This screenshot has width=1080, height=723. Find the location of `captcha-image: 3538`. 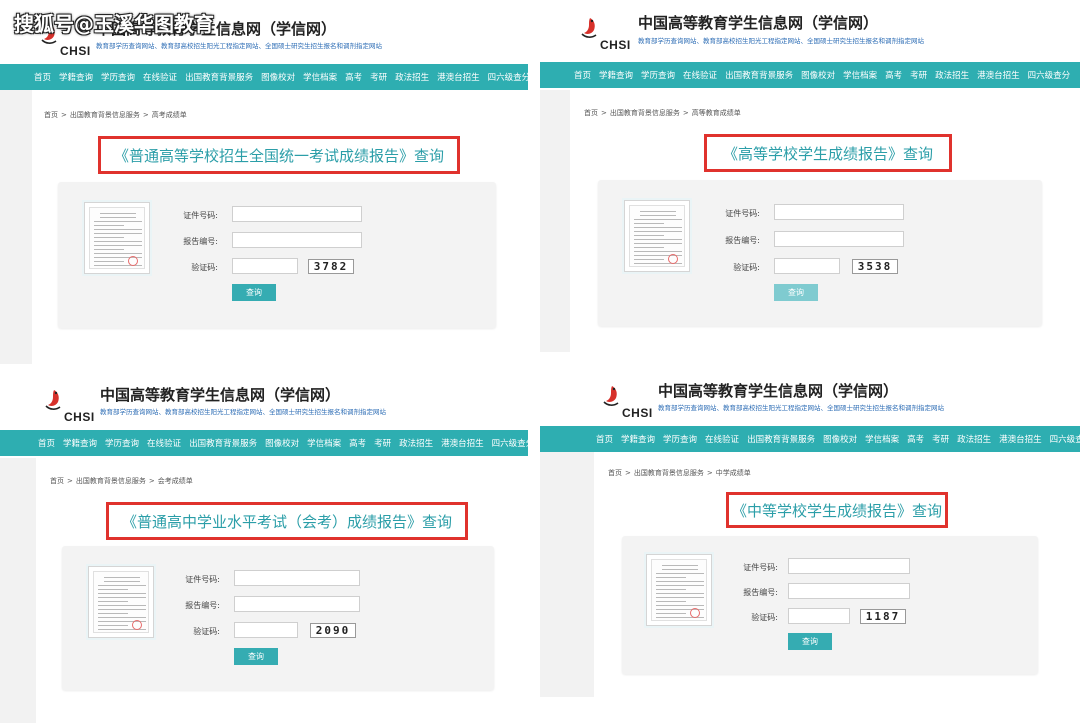

captcha-image: 3538 is located at coordinates (875, 266).